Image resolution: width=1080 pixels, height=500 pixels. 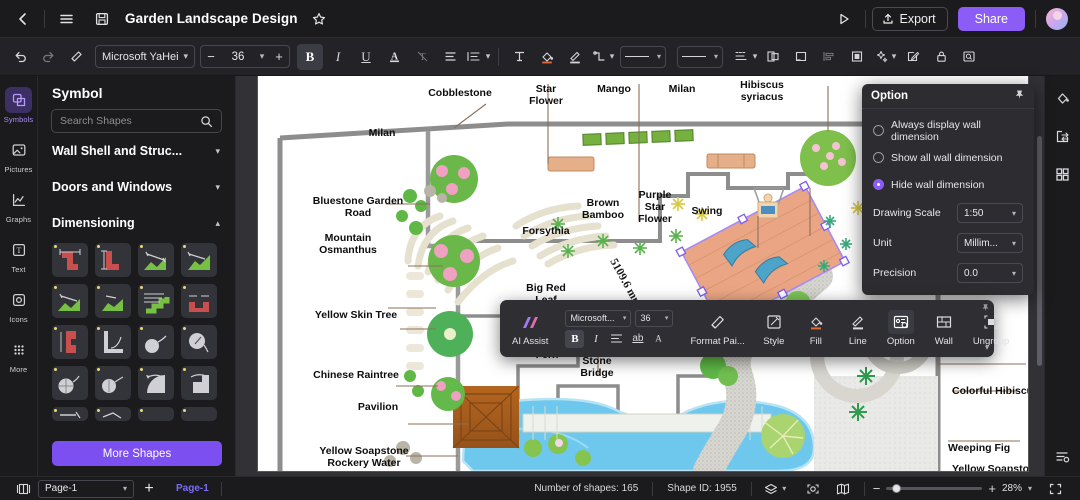 What do you see at coordinates (877, 488) in the screenshot?
I see `zoom-out-button: −` at bounding box center [877, 488].